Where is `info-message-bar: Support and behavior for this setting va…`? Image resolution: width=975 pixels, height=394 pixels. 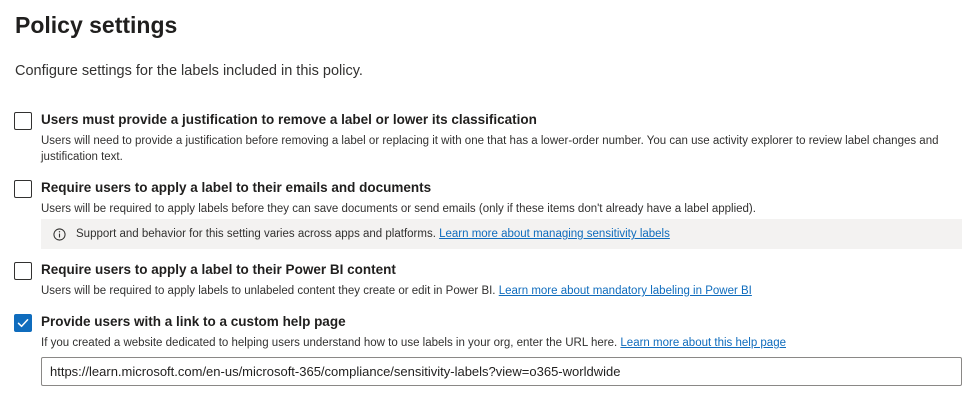
info-message-bar: Support and behavior for this setting va… is located at coordinates (501, 234).